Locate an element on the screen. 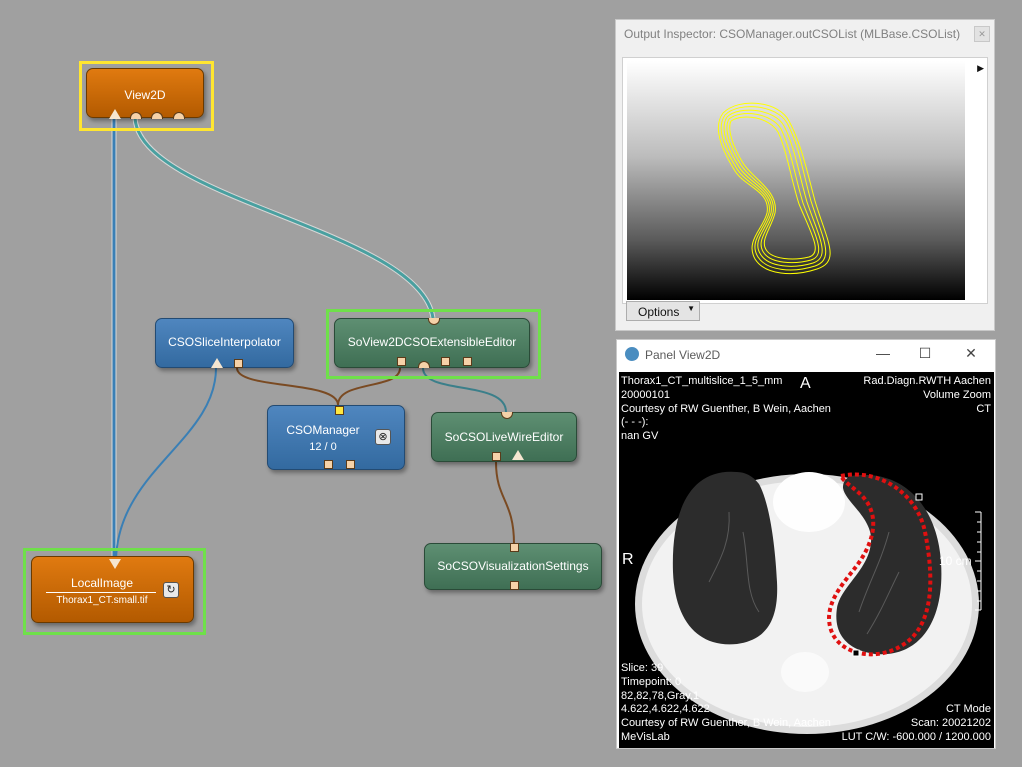 Image resolution: width=1022 pixels, height=767 pixels. options-dropdown: Options ▼ is located at coordinates (663, 311).